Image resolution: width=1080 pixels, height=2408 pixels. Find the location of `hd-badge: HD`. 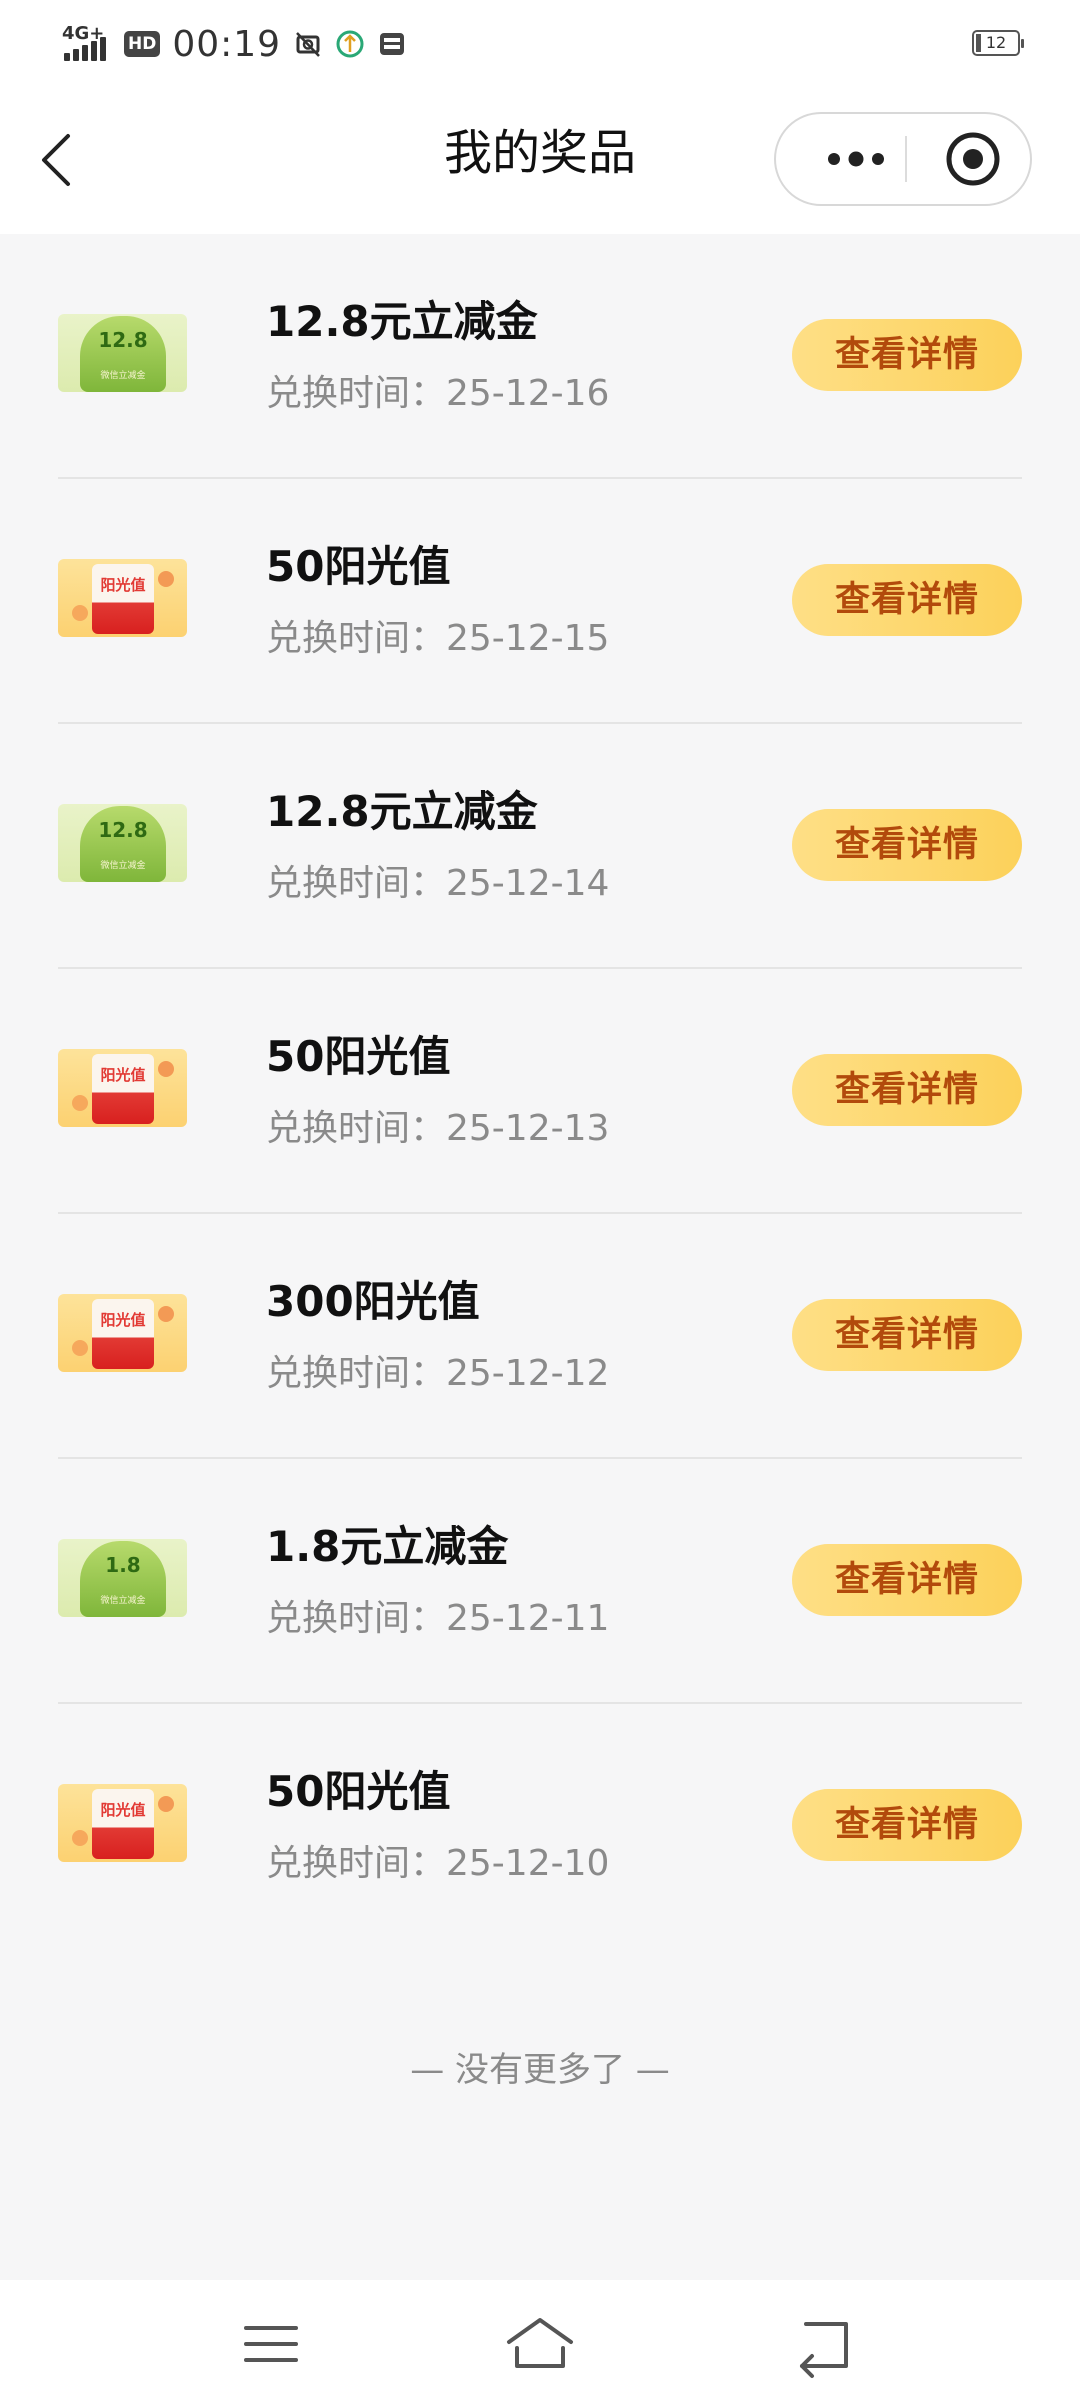

hd-badge: HD is located at coordinates (142, 44).